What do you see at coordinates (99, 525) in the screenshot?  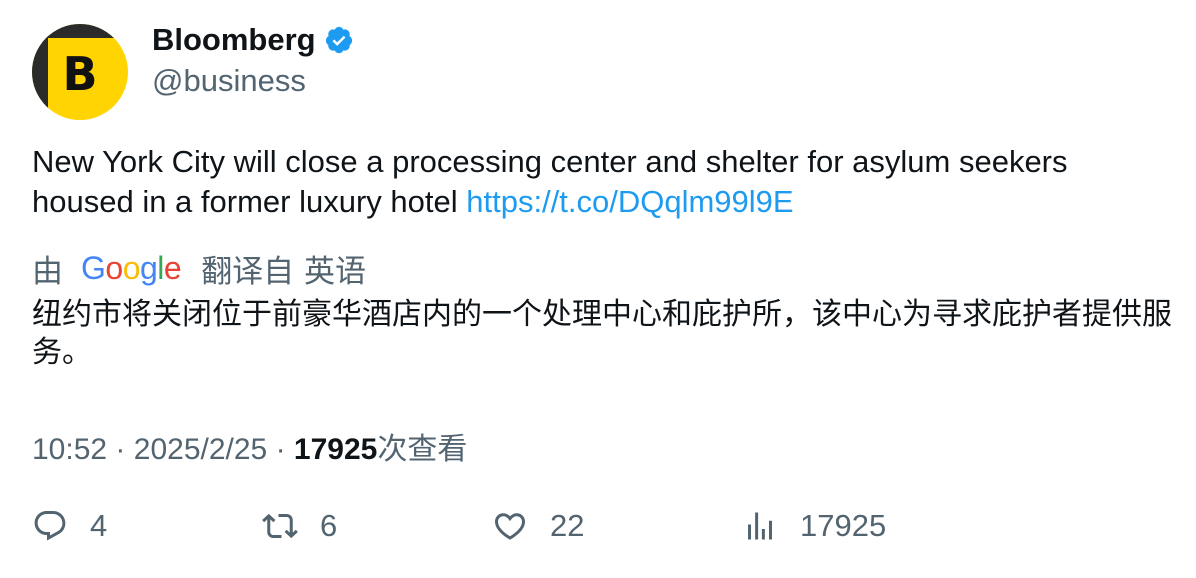 I see `reply-count: 4` at bounding box center [99, 525].